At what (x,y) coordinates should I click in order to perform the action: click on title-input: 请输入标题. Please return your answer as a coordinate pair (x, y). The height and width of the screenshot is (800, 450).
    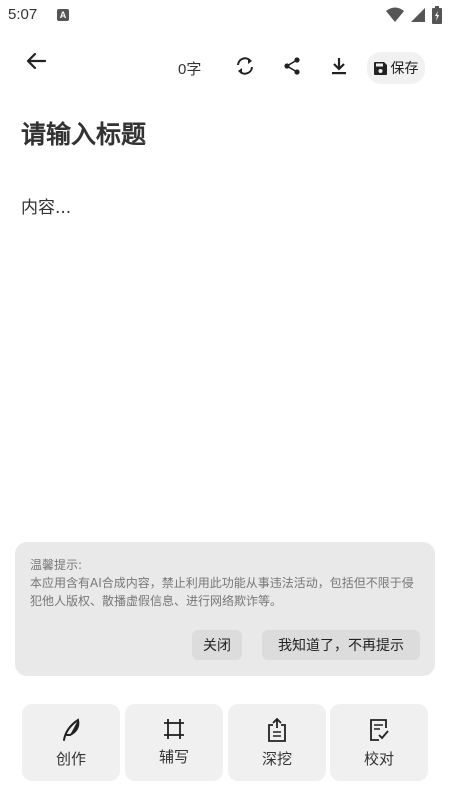
    Looking at the image, I should click on (83, 133).